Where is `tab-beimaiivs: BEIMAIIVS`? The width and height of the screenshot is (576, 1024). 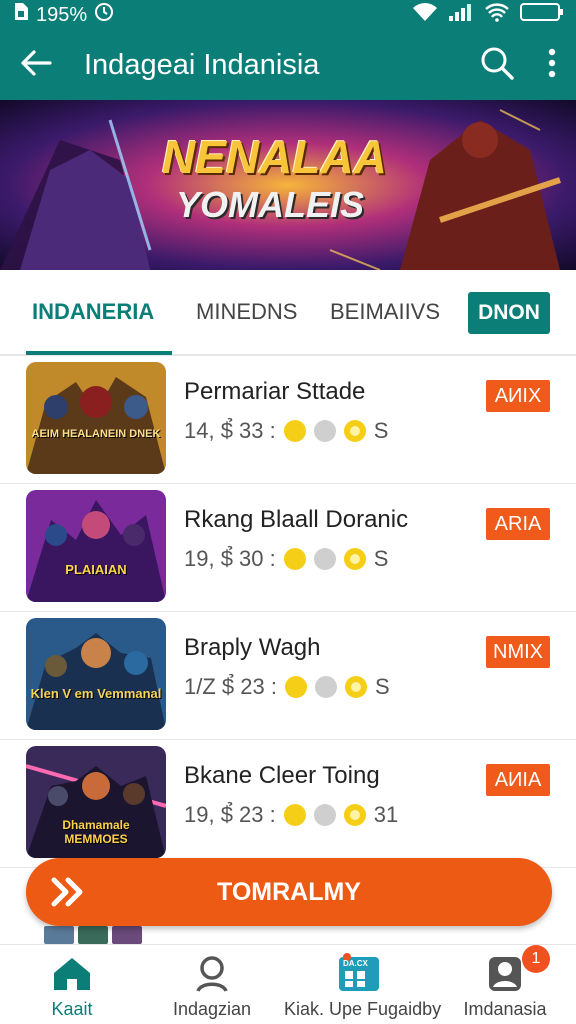
tab-beimaiivs: BEIMAIIVS is located at coordinates (385, 312).